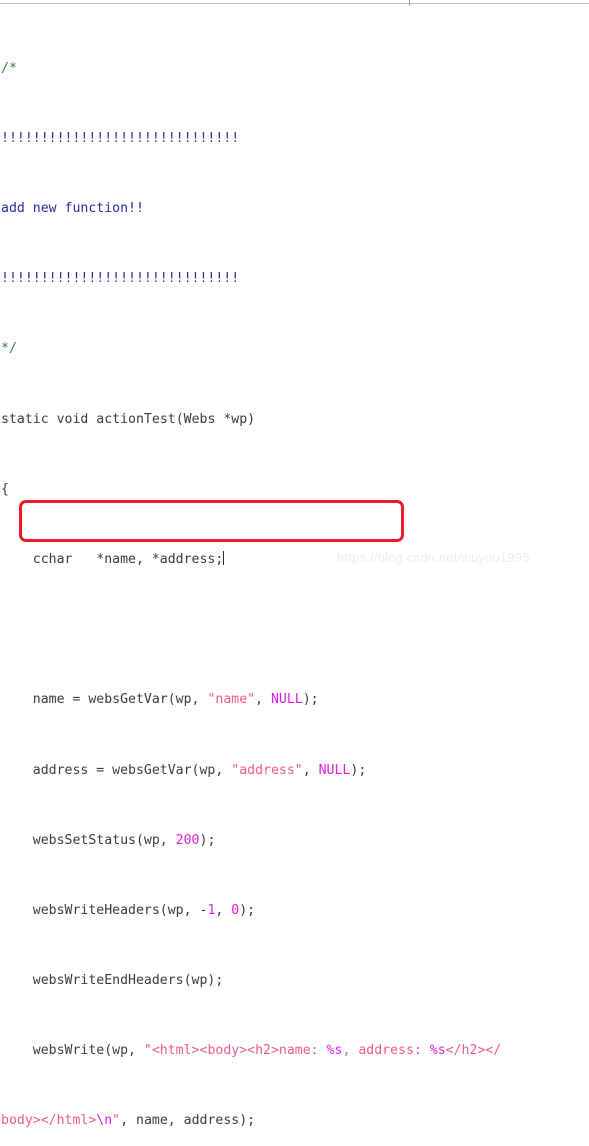 This screenshot has height=1146, width=589. What do you see at coordinates (172, 419) in the screenshot?
I see `function-signature-actiontest: actionTest(Webs *wp)` at bounding box center [172, 419].